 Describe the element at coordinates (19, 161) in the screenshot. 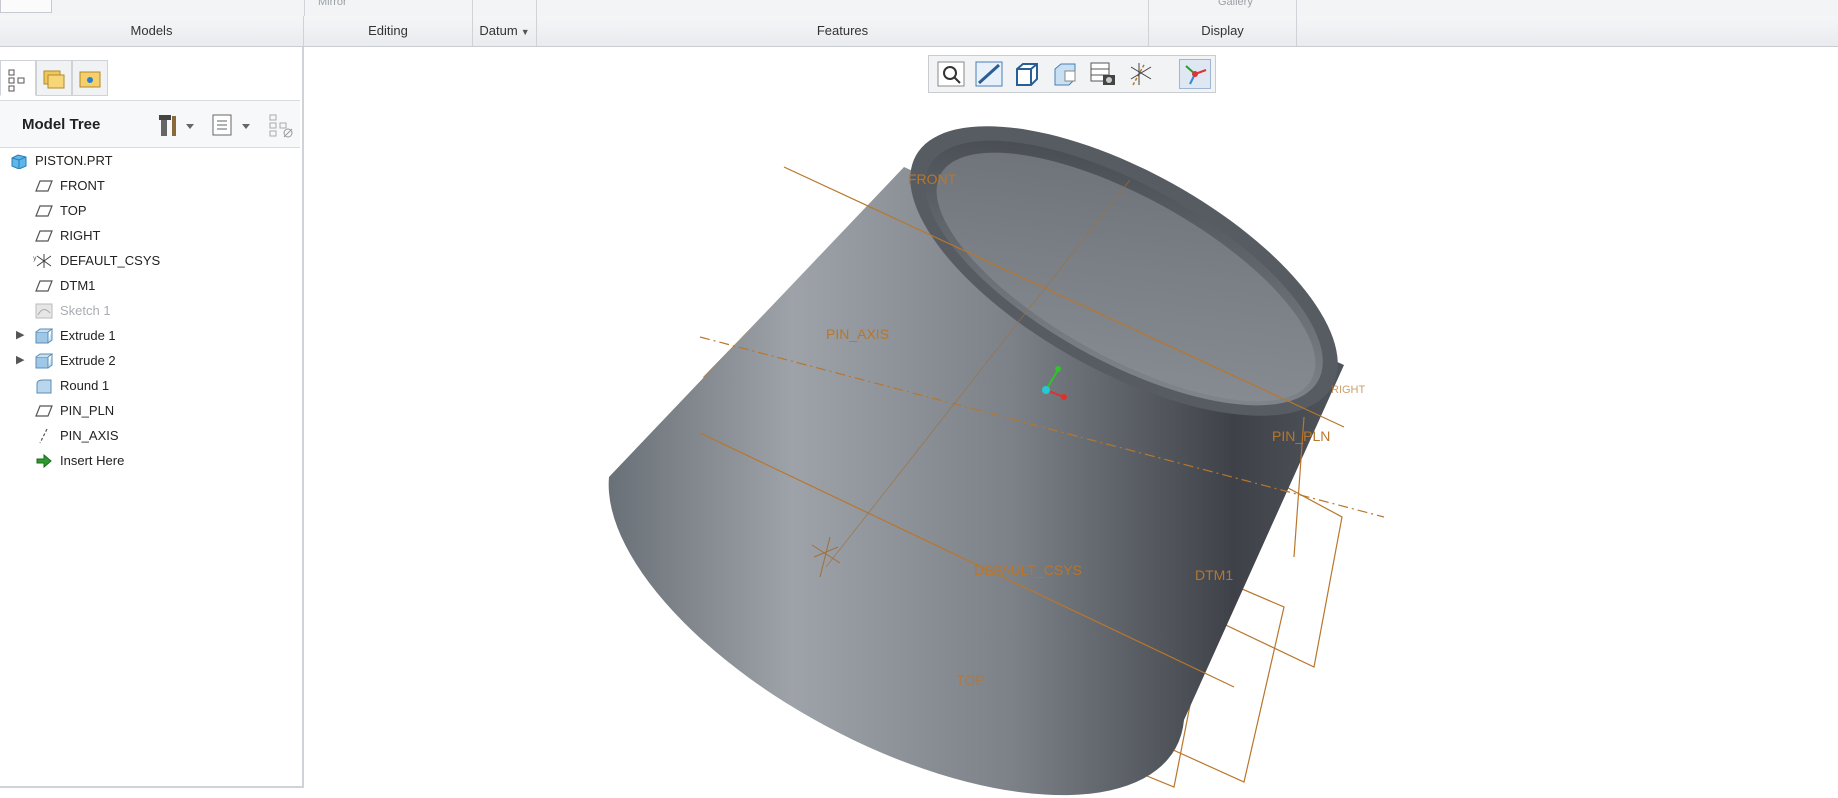

I see `part-icon` at that location.